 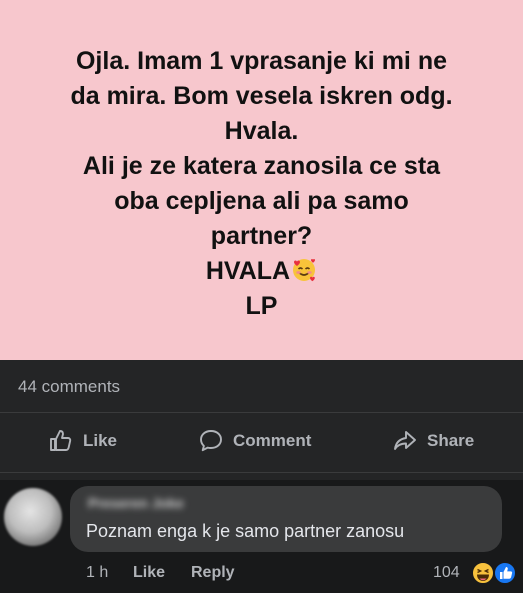 What do you see at coordinates (69, 387) in the screenshot?
I see `comments-count: 44 comments` at bounding box center [69, 387].